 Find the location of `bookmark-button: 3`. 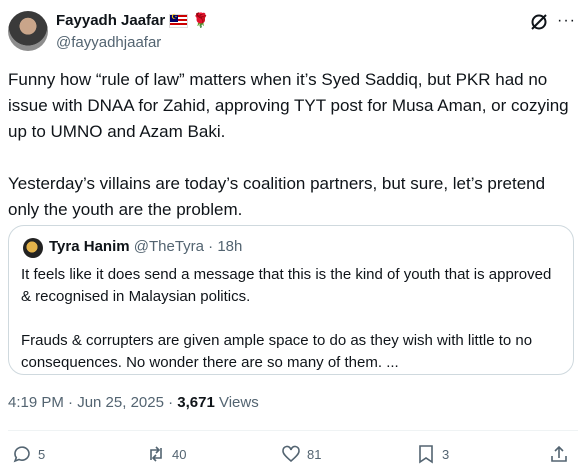

bookmark-button: 3 is located at coordinates (432, 454).